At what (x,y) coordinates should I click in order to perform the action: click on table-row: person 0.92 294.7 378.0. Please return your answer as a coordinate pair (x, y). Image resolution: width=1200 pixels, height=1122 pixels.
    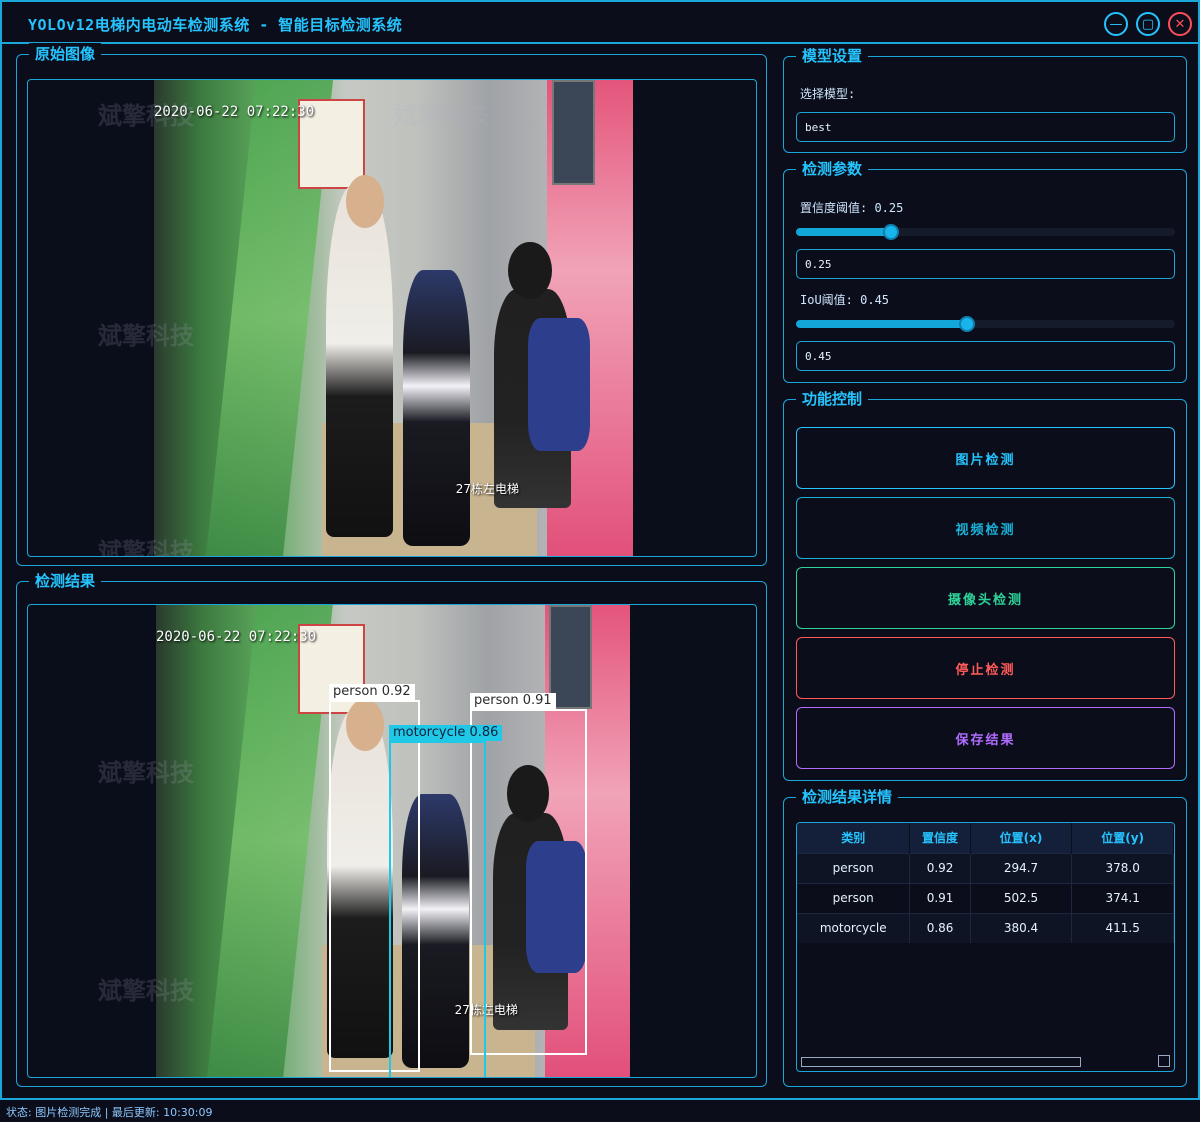
    Looking at the image, I should click on (985, 867).